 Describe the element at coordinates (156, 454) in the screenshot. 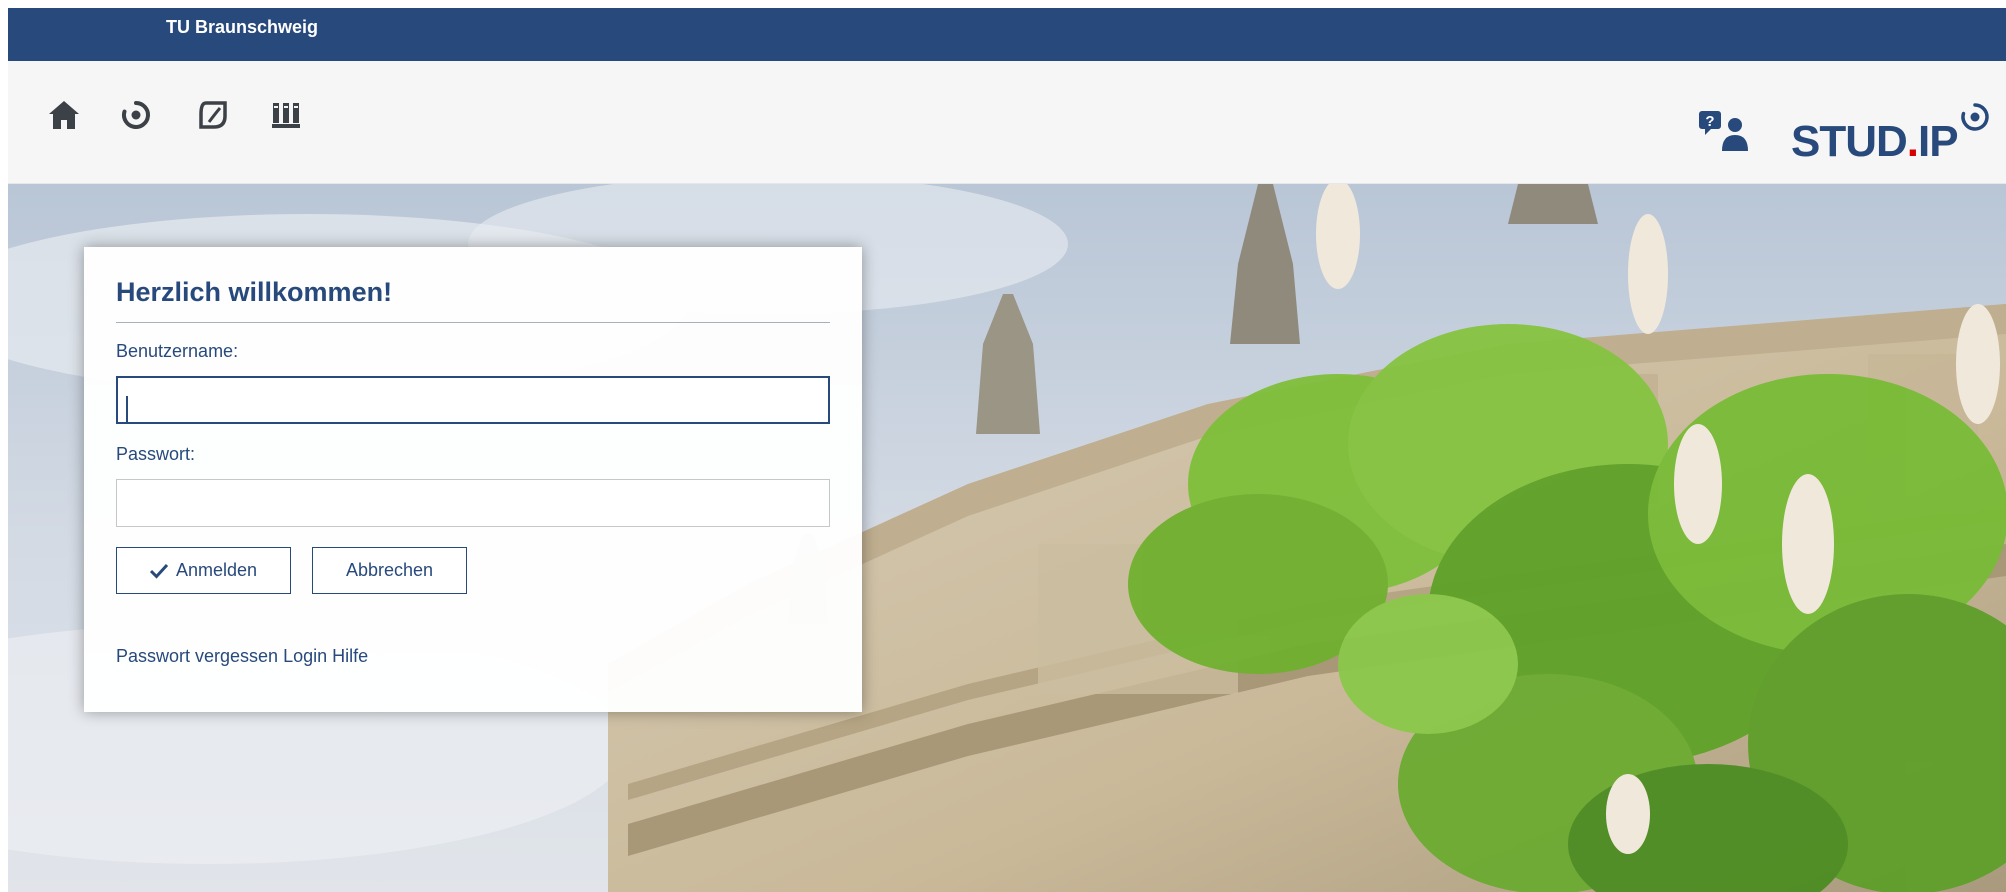

I see `password-label: Passwort:` at that location.